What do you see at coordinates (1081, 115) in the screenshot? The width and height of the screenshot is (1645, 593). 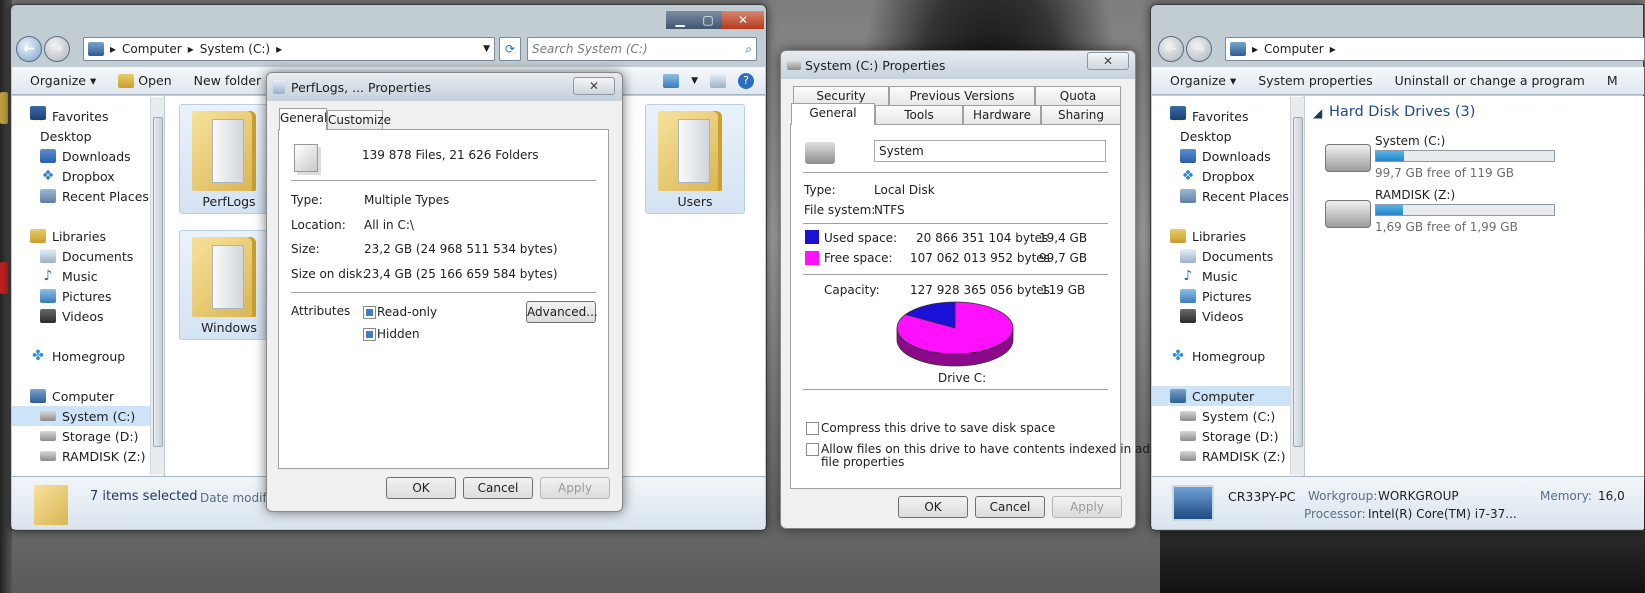 I see `tab-sharing: Sharing` at bounding box center [1081, 115].